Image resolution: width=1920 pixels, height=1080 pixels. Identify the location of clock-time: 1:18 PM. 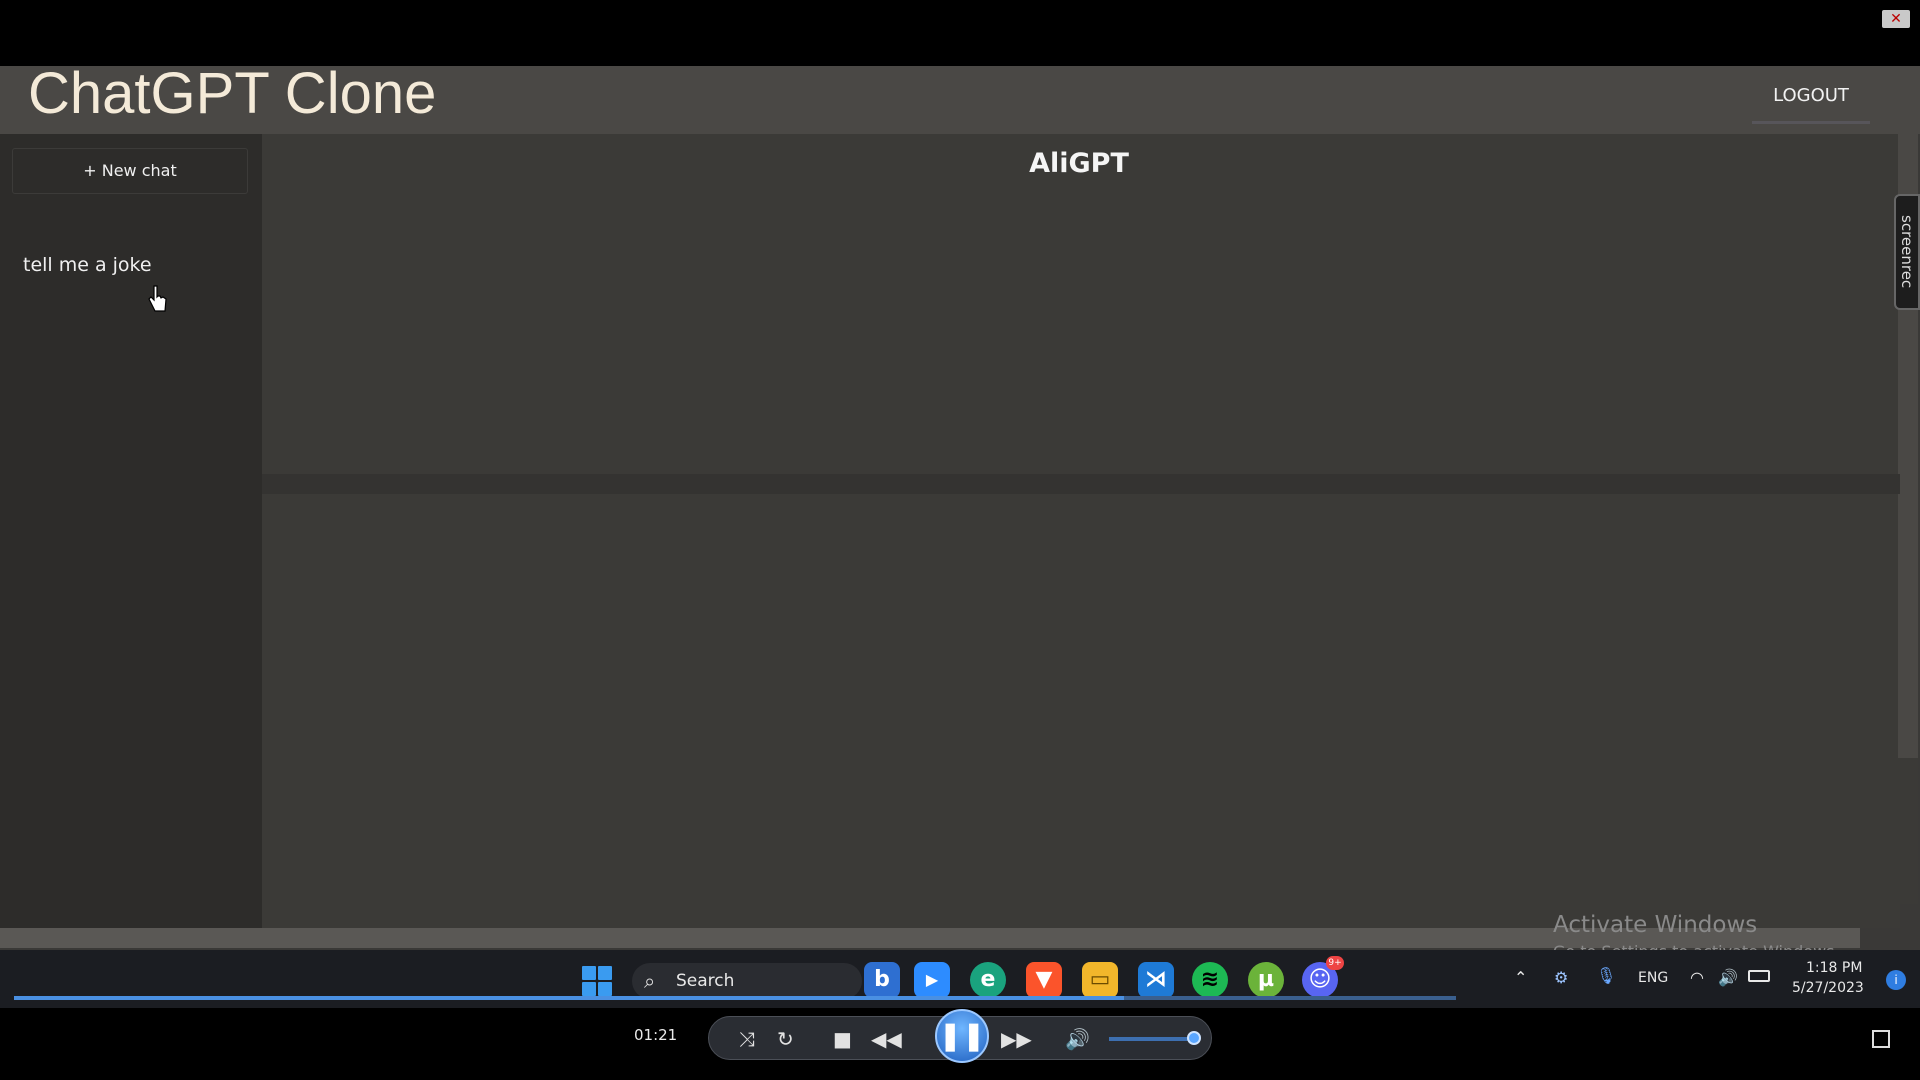
(1834, 968).